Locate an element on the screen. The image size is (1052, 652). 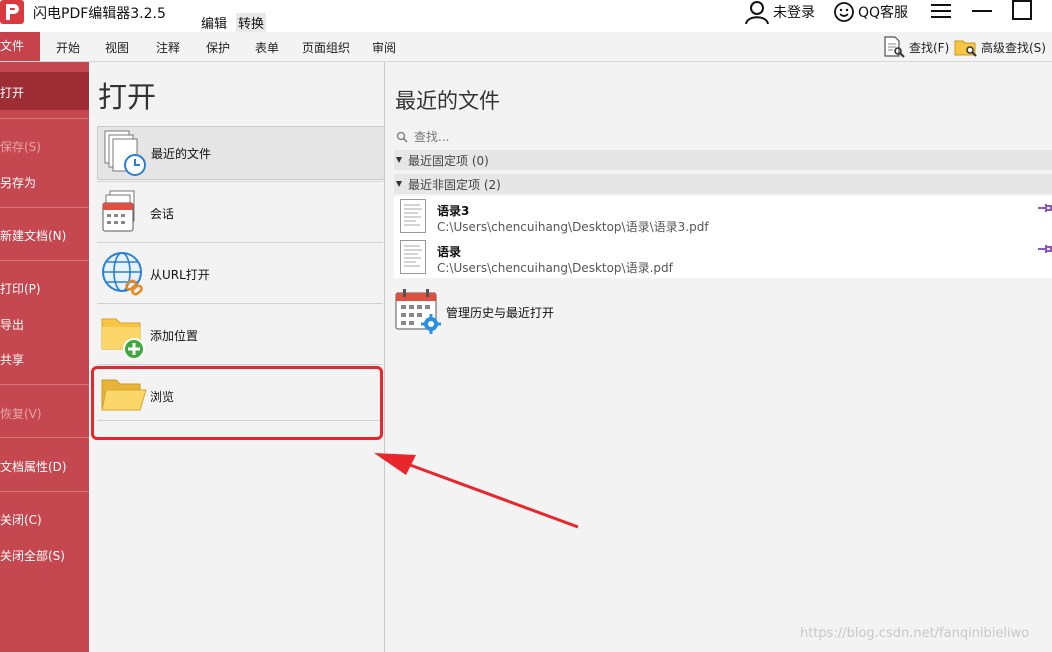
ribbon-tab-file: 文件 is located at coordinates (20, 46).